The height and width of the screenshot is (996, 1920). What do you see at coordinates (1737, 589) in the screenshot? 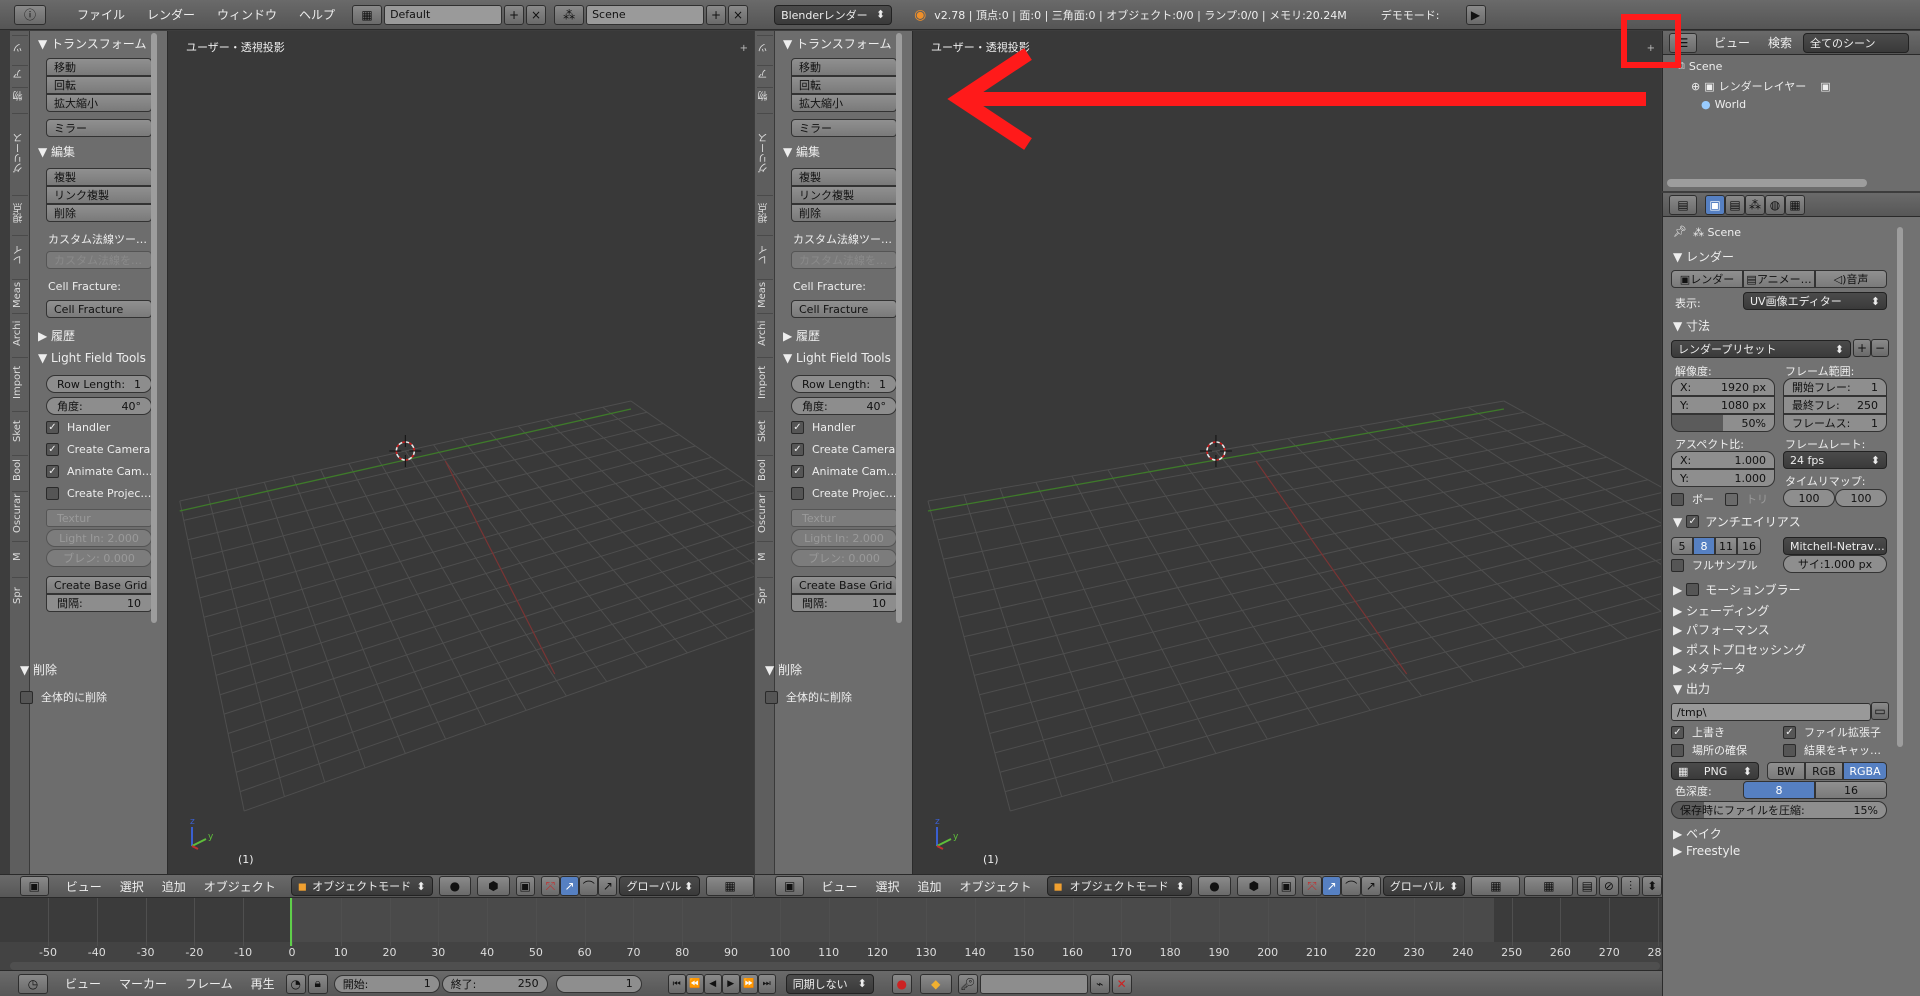
I see `section-motion-blur: ▶ モーションブラー` at bounding box center [1737, 589].